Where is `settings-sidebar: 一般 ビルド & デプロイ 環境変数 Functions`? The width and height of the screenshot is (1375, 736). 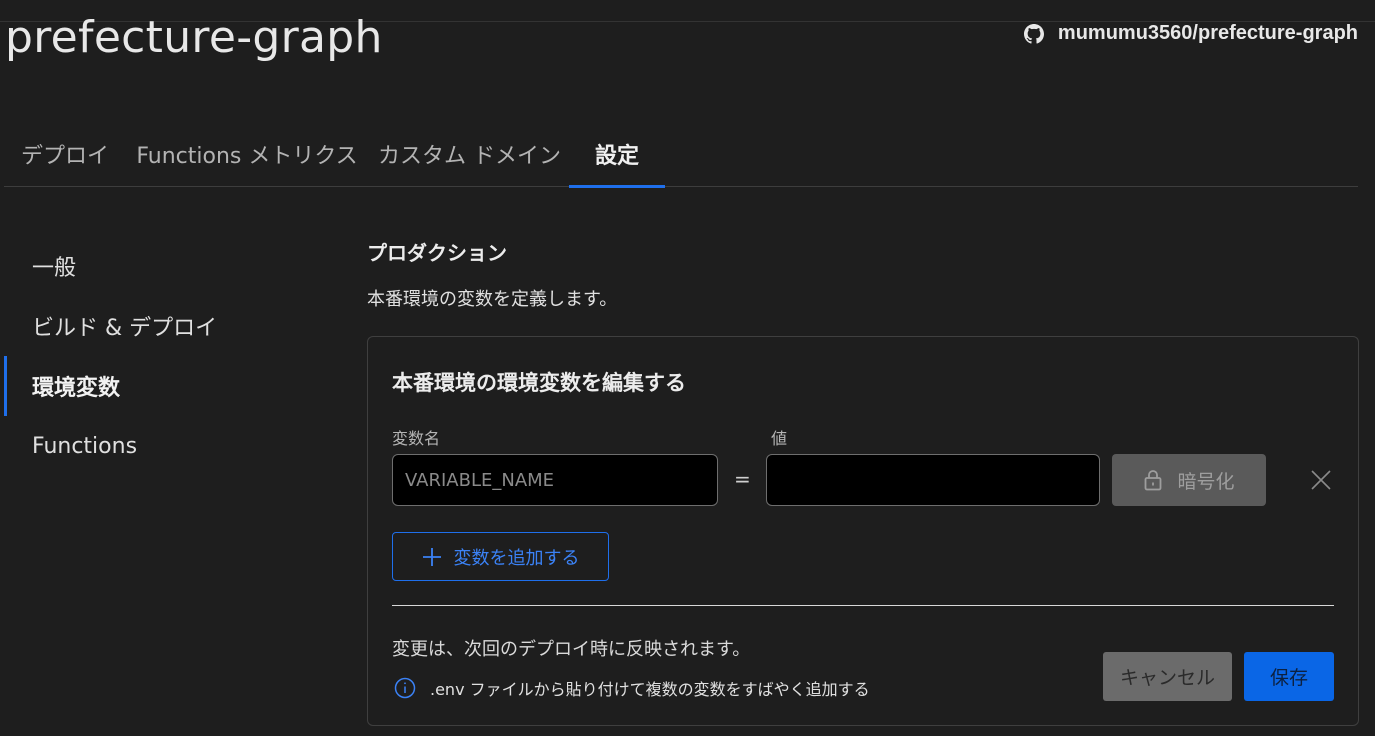 settings-sidebar: 一般 ビルド & デプロイ 環境変数 Functions is located at coordinates (169, 356).